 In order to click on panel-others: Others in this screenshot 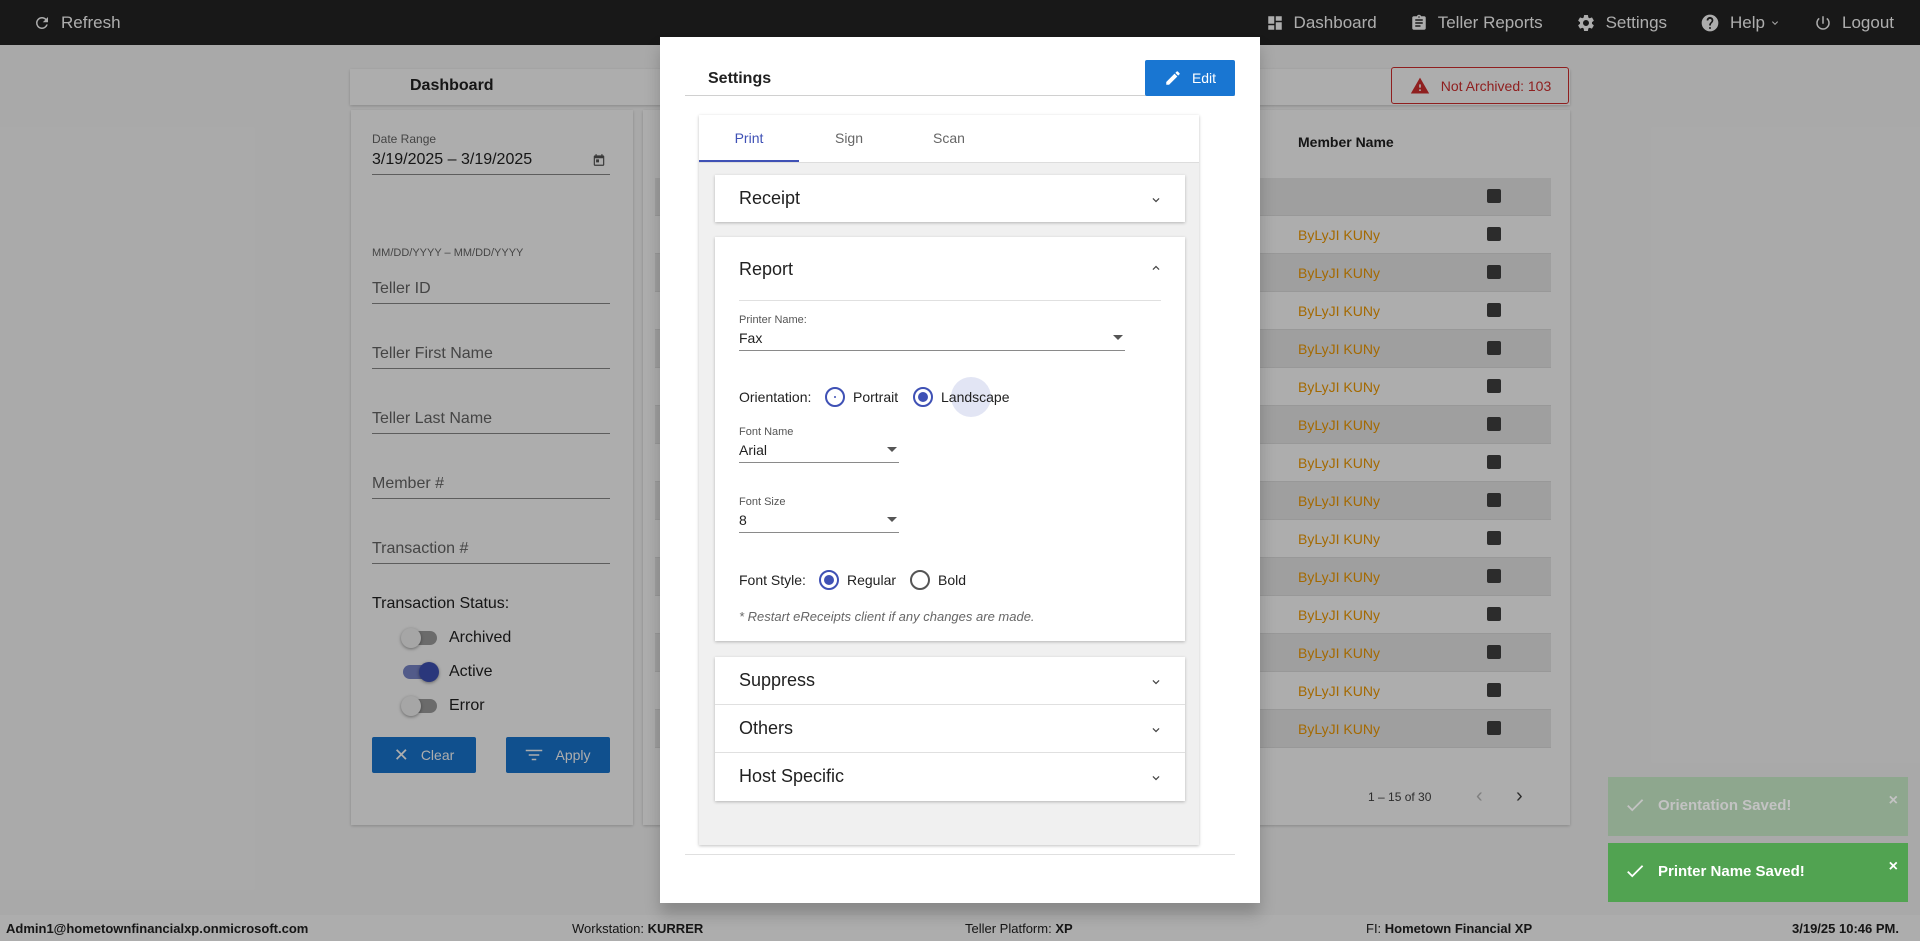, I will do `click(950, 728)`.